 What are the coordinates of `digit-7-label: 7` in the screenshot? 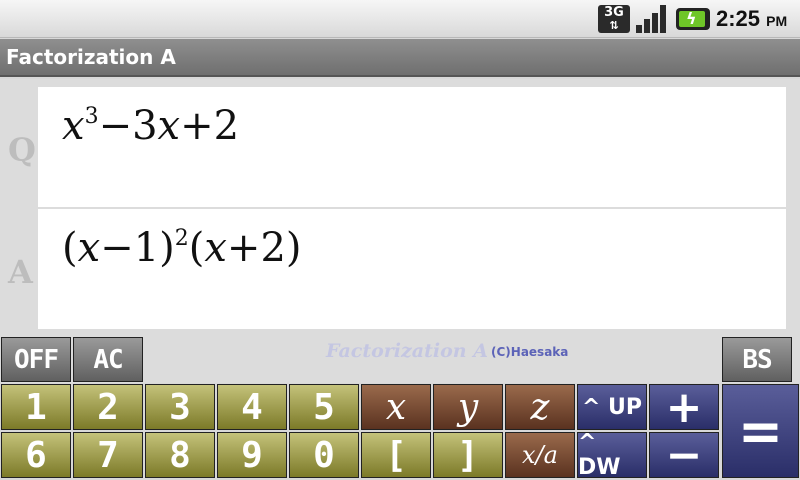 It's located at (108, 455).